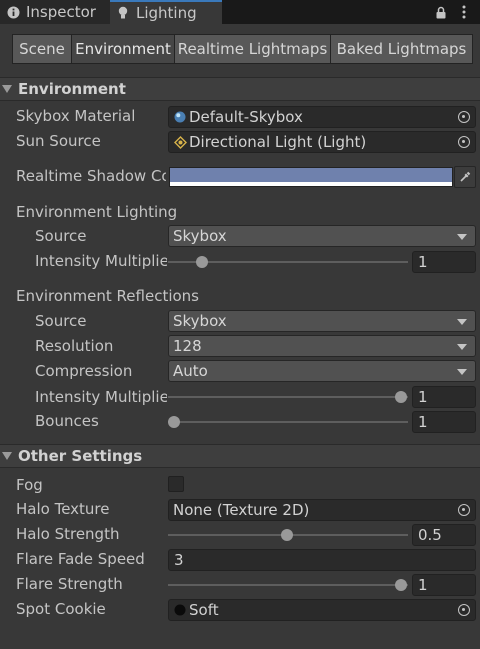 This screenshot has height=649, width=480. Describe the element at coordinates (287, 535) in the screenshot. I see `halo-strength-slider-thumb` at that location.